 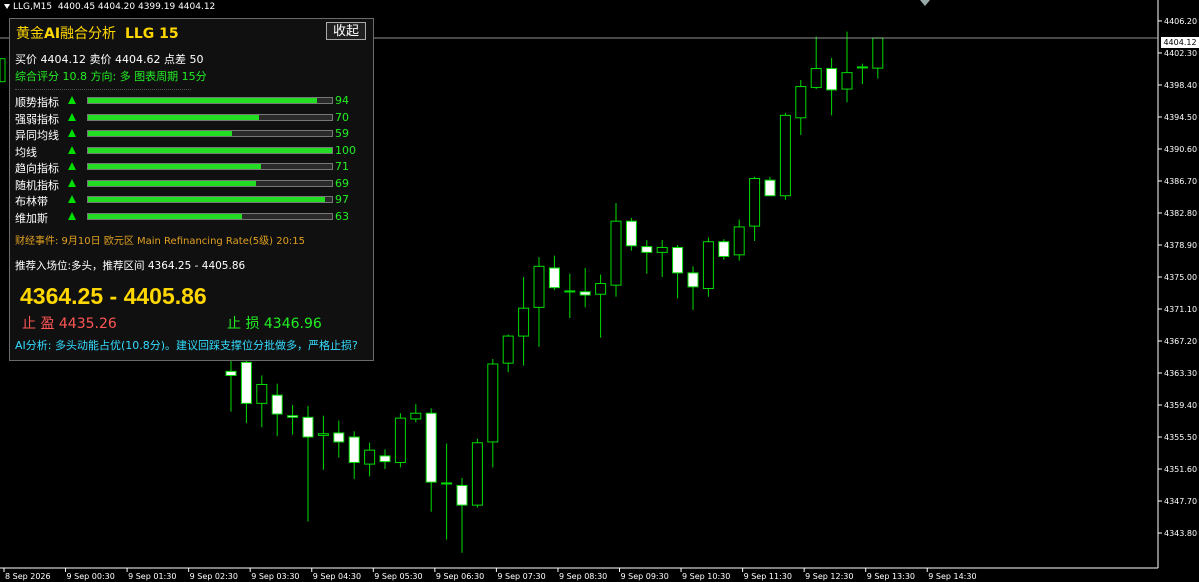 What do you see at coordinates (113, 296) in the screenshot?
I see `entry-range: 4364.25 - 4405.86` at bounding box center [113, 296].